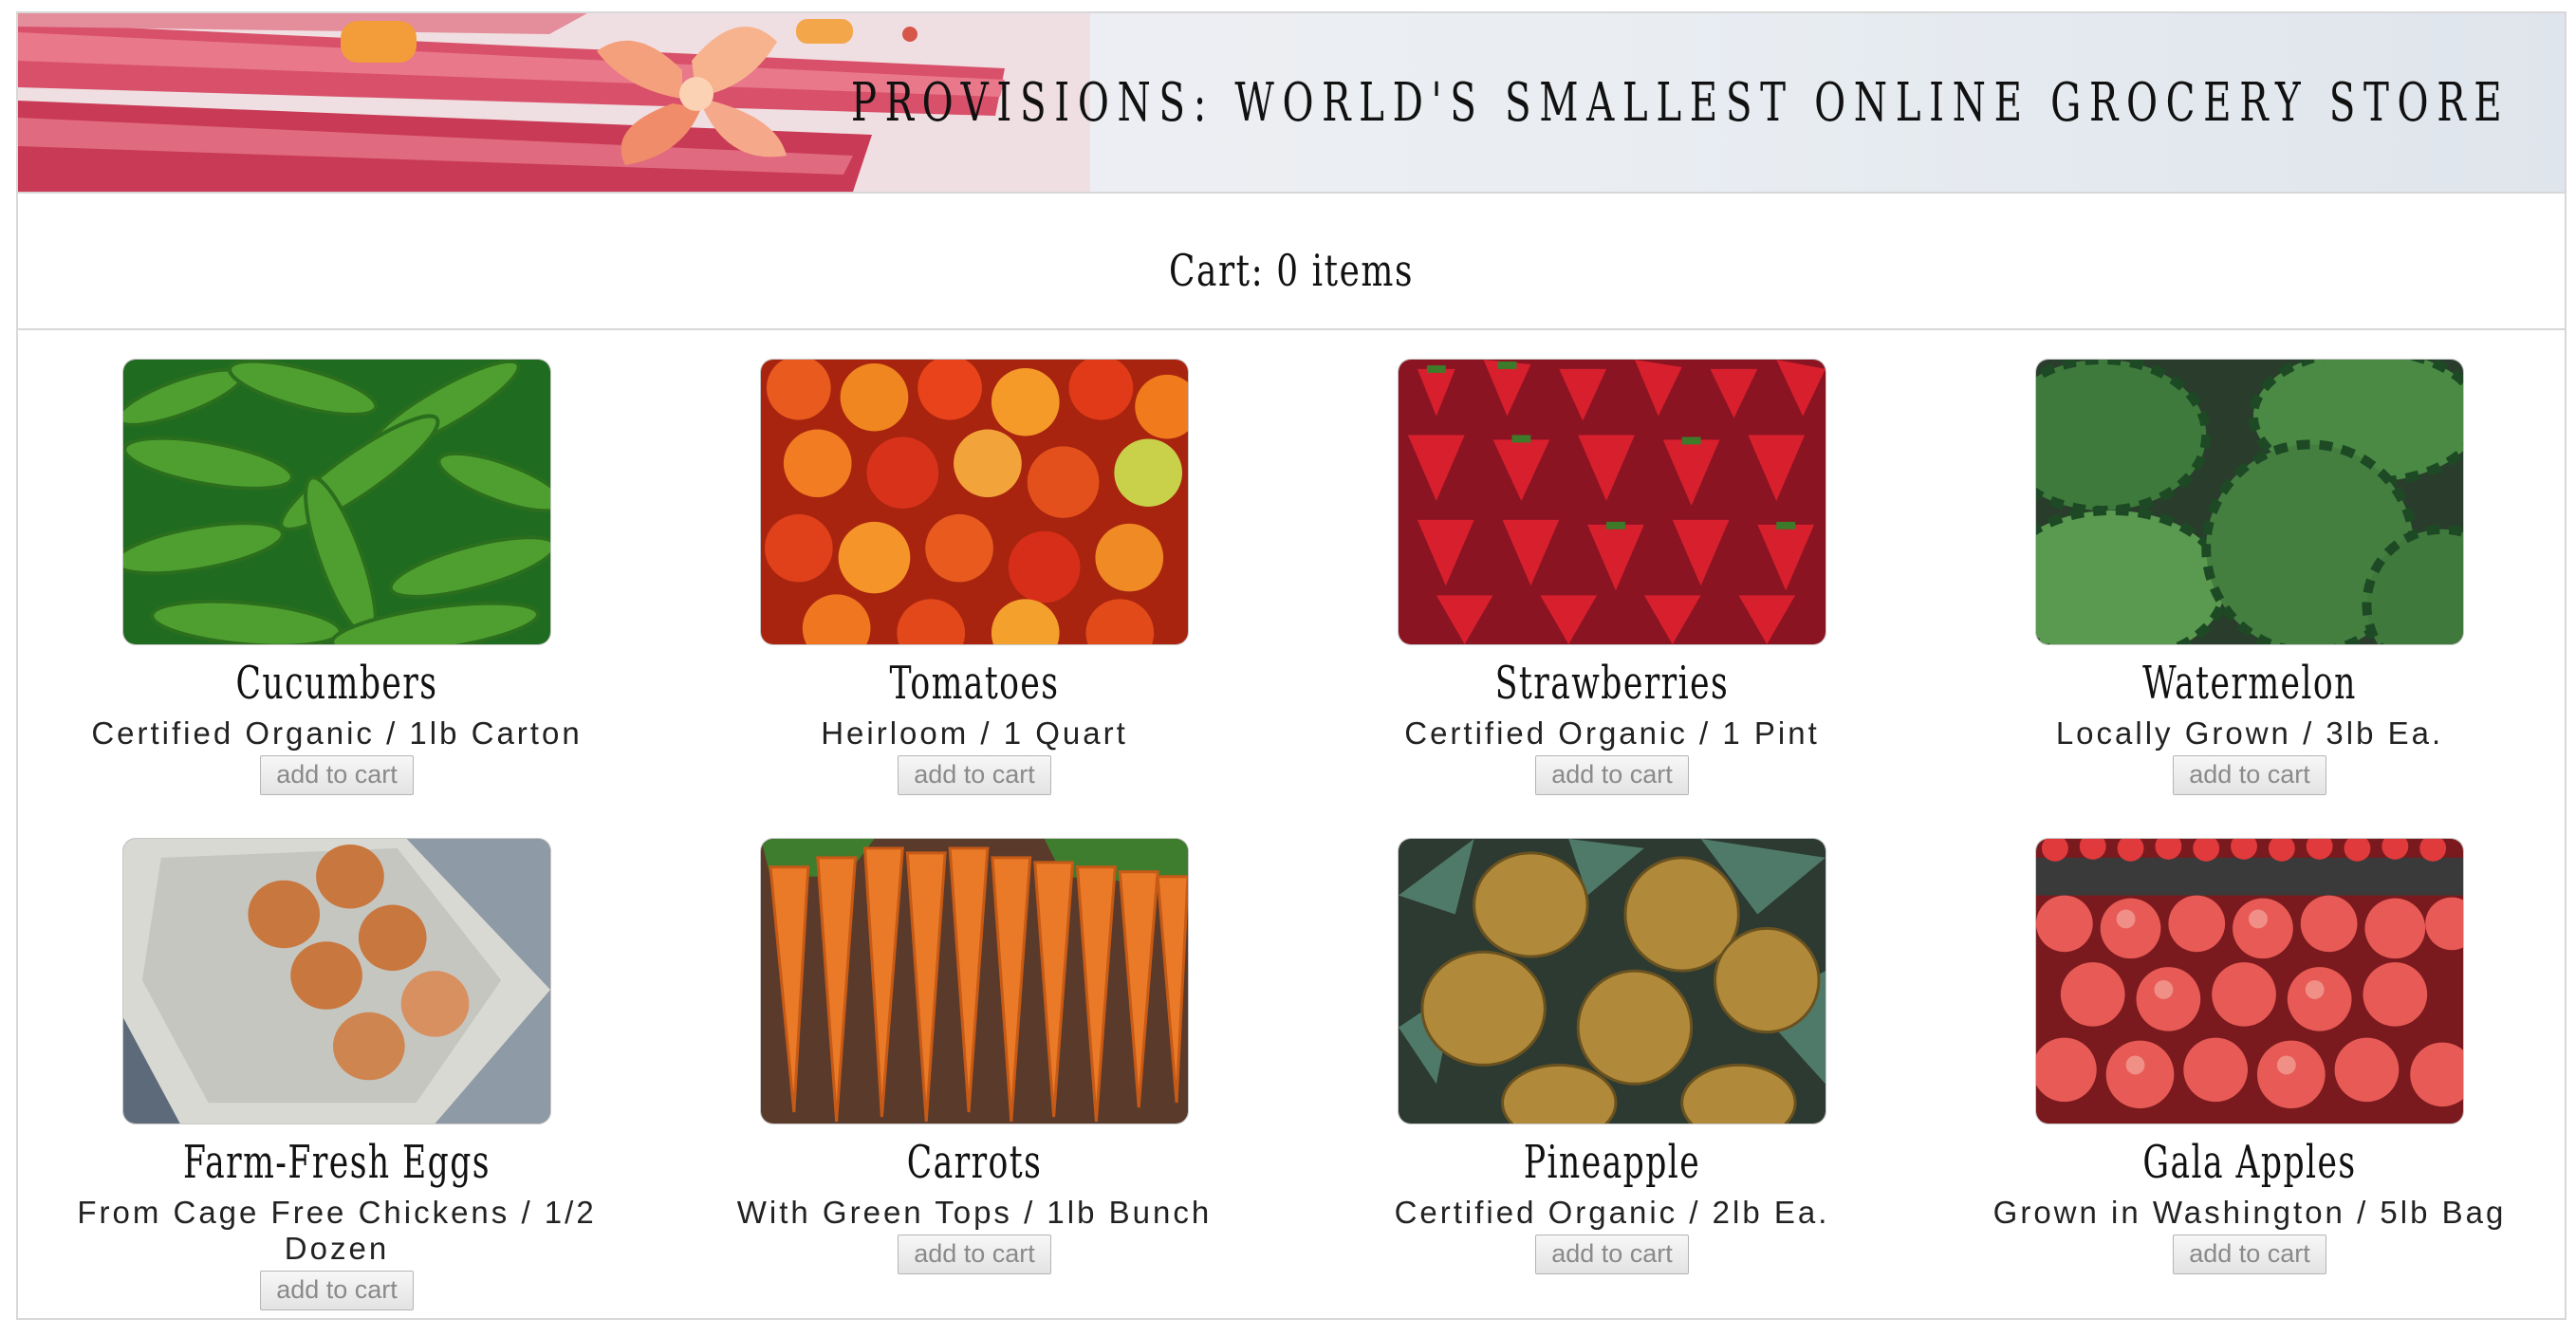 The height and width of the screenshot is (1337, 2576). I want to click on product-card-tomatoes: Tomatoes Heirloom / 1 Quart add to cart, so click(974, 577).